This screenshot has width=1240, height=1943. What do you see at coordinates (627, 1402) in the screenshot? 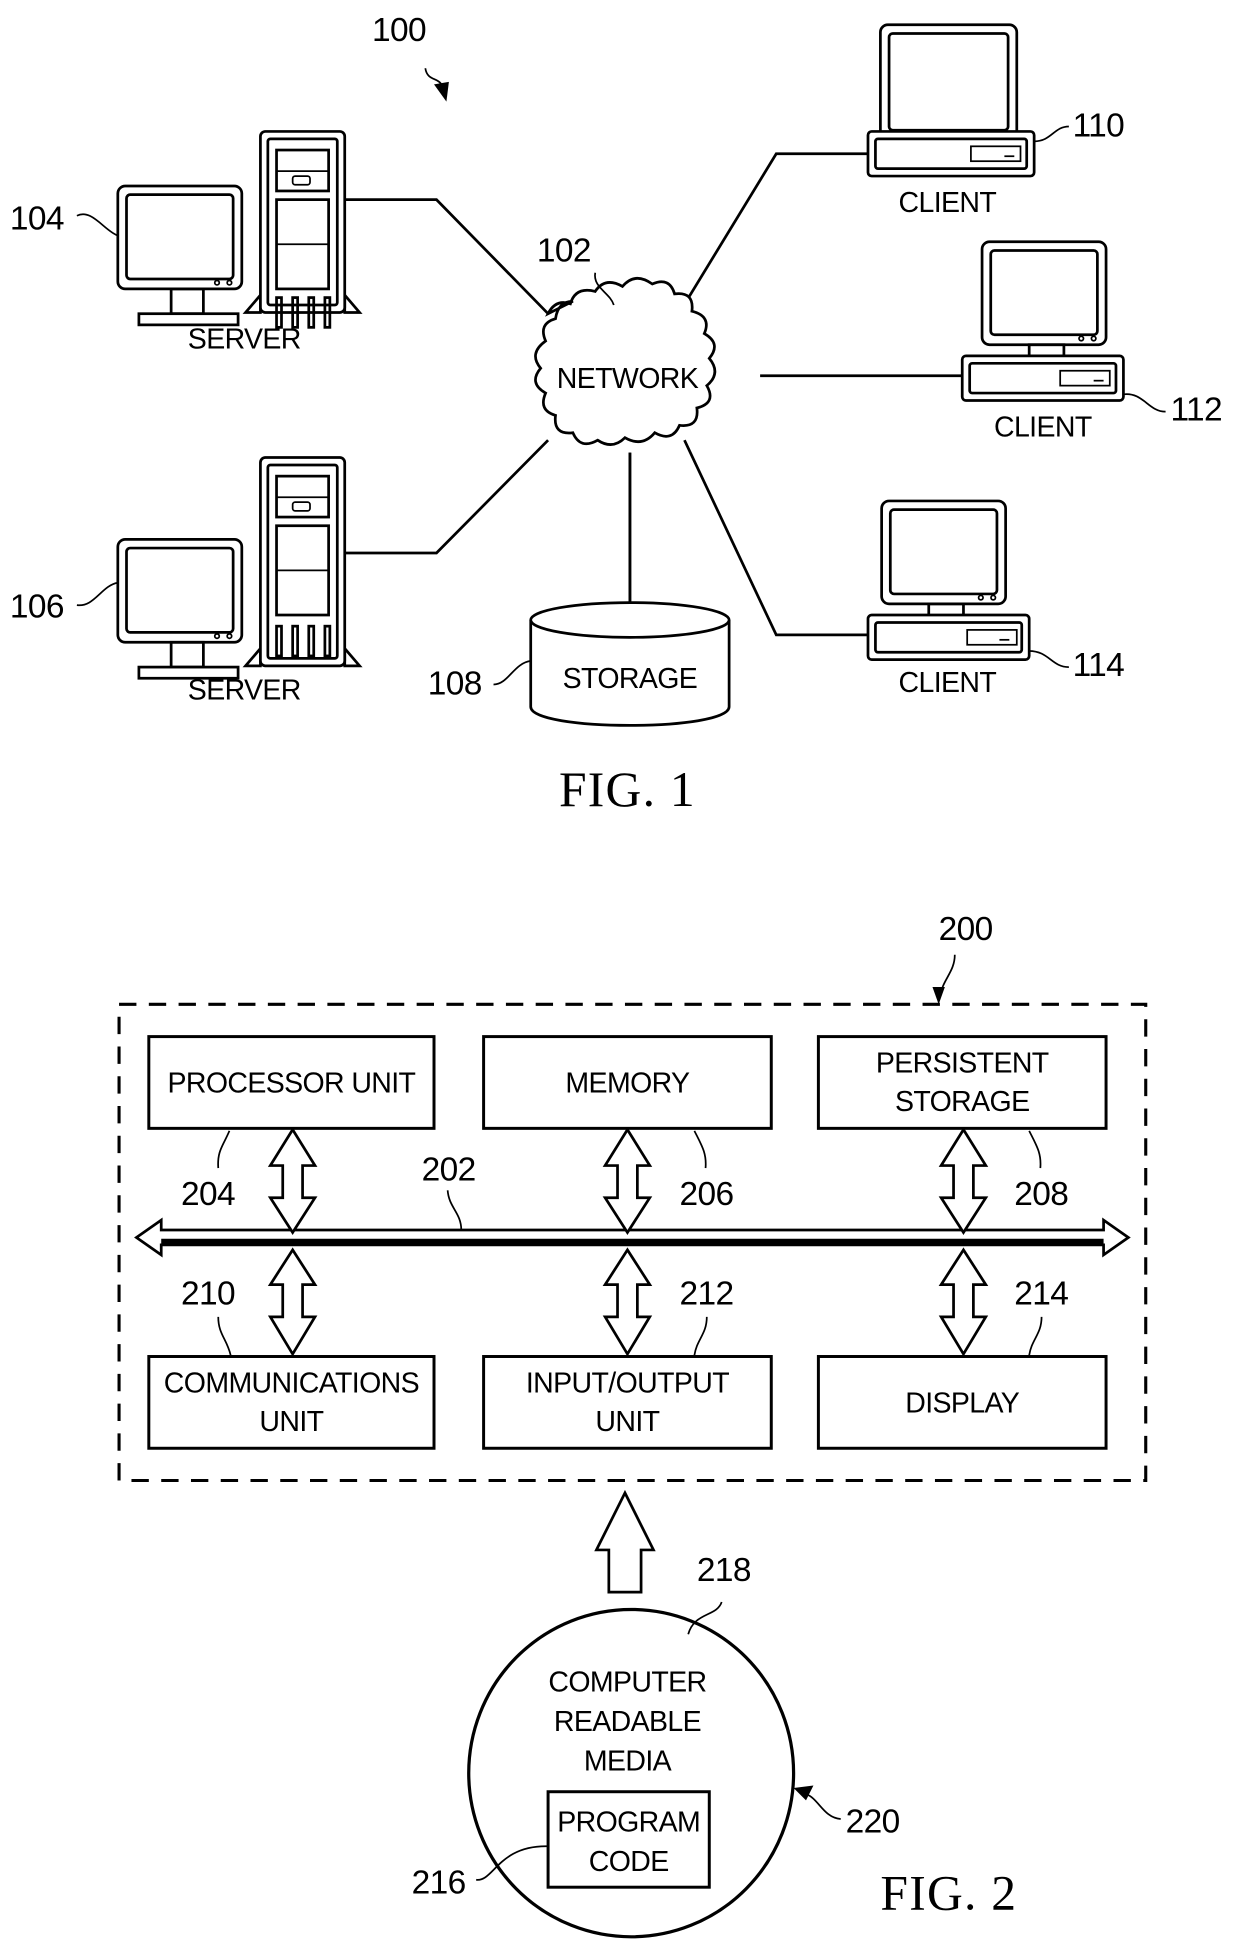
I see `input-output-unit: INPUT/OUTPUT UNIT` at bounding box center [627, 1402].